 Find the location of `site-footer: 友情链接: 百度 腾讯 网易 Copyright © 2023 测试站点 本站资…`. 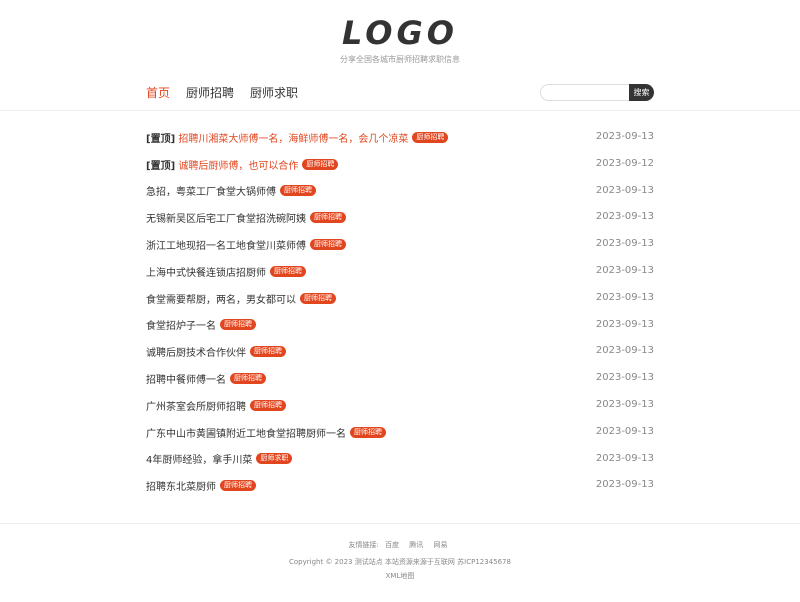

site-footer: 友情链接: 百度 腾讯 网易 Copyright © 2023 测试站点 本站资… is located at coordinates (400, 560).